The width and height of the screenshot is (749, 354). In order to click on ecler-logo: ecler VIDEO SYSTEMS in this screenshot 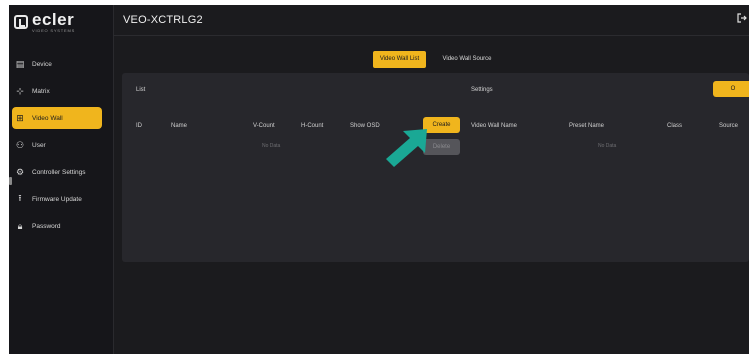, I will do `click(44, 22)`.